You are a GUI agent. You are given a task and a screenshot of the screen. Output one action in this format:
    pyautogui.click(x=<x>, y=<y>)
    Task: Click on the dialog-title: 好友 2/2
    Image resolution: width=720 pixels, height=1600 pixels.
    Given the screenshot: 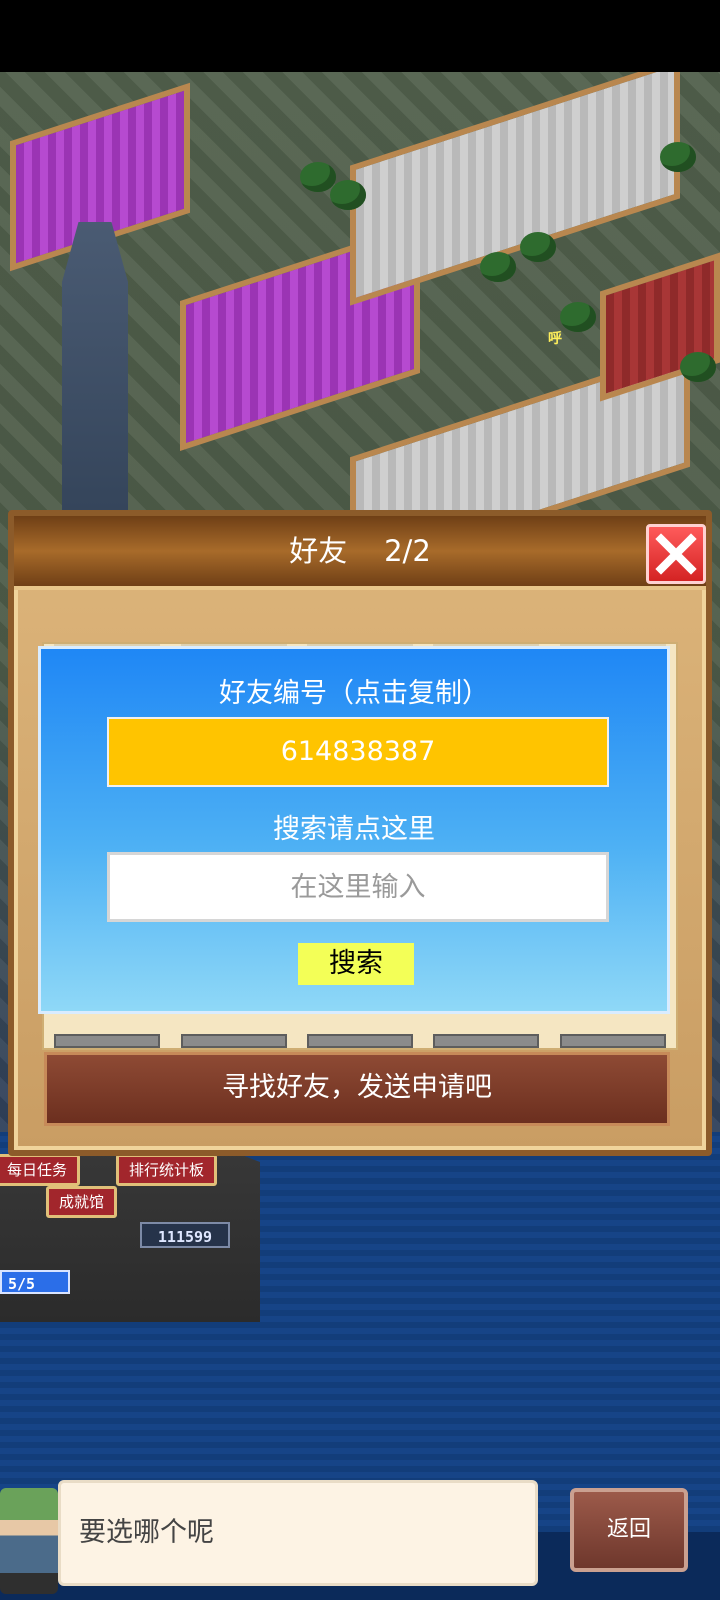 What is the action you would take?
    pyautogui.click(x=360, y=551)
    